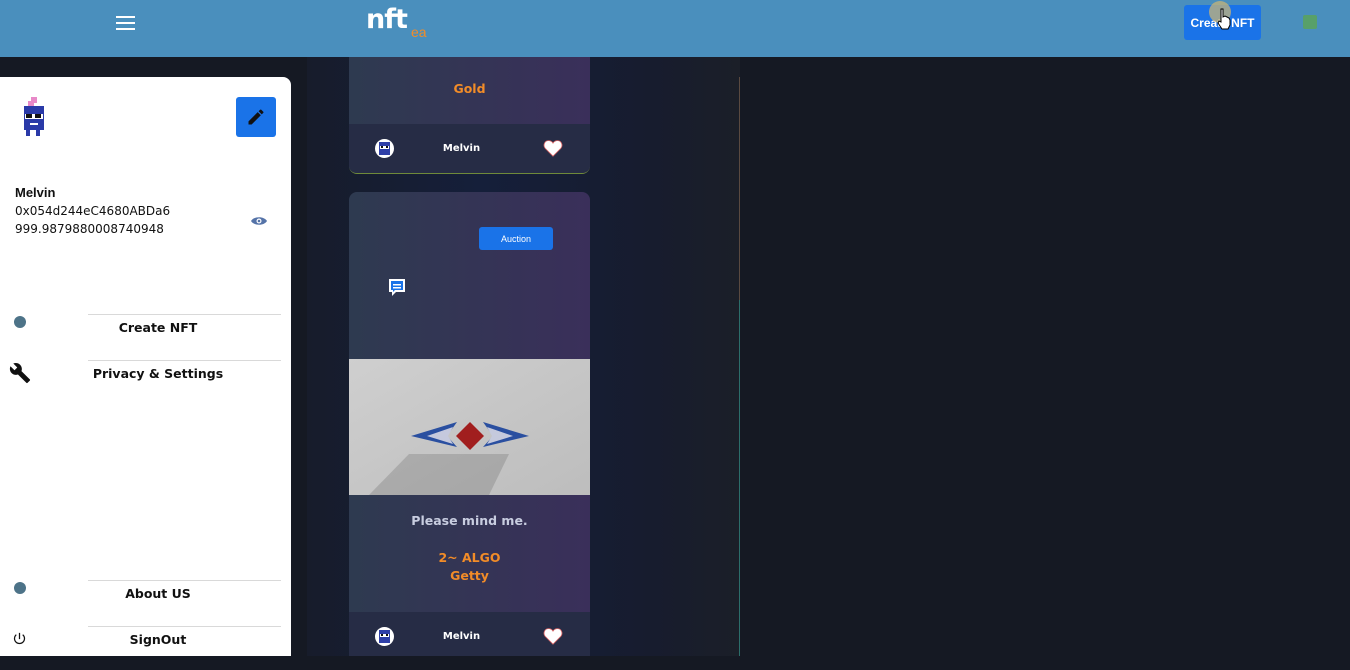 The width and height of the screenshot is (1350, 670). I want to click on wallet-balance: 999.9879880008740948, so click(89, 229).